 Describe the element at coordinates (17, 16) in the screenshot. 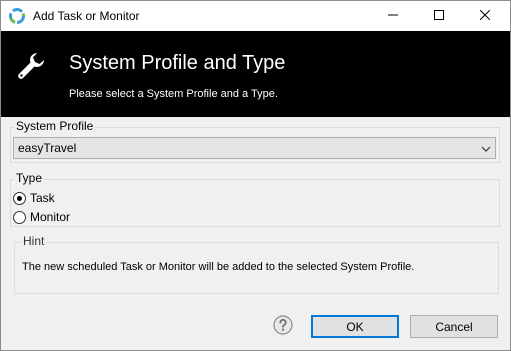

I see `app-logo-icon` at that location.